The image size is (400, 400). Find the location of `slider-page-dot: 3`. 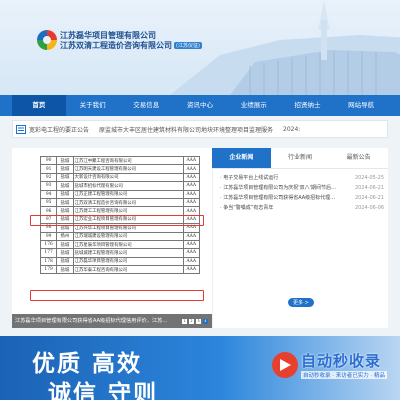

slider-page-dot: 3 is located at coordinates (198, 321).